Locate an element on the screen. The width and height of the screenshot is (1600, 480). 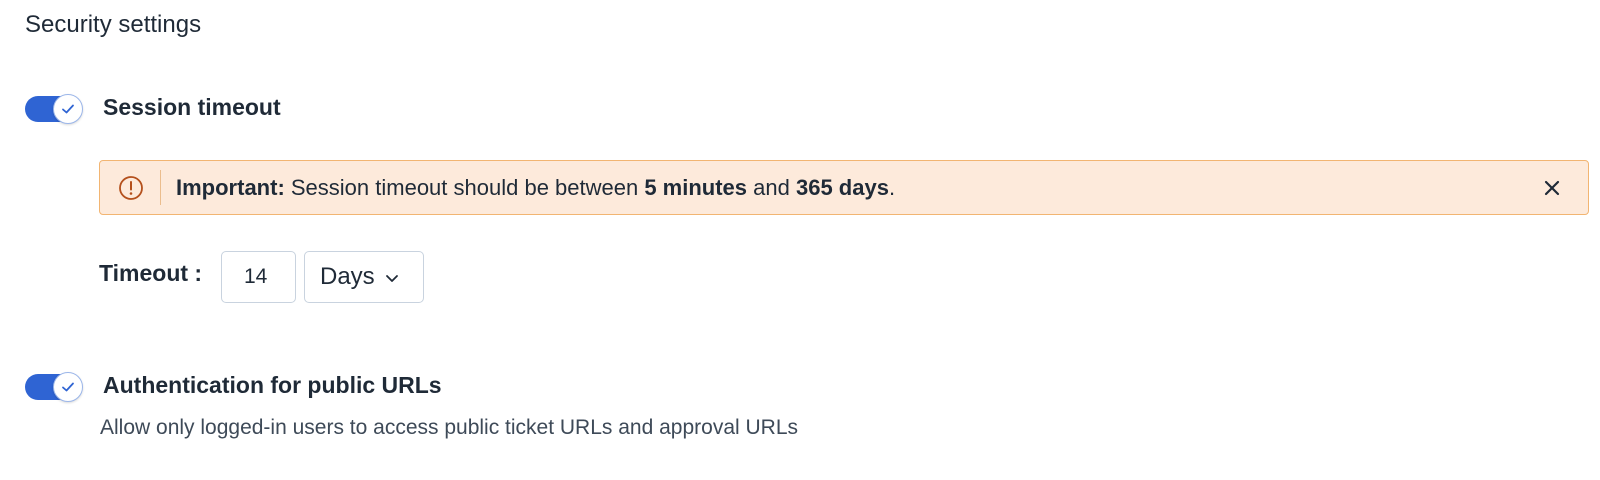
alert-max: 365 days is located at coordinates (842, 187).